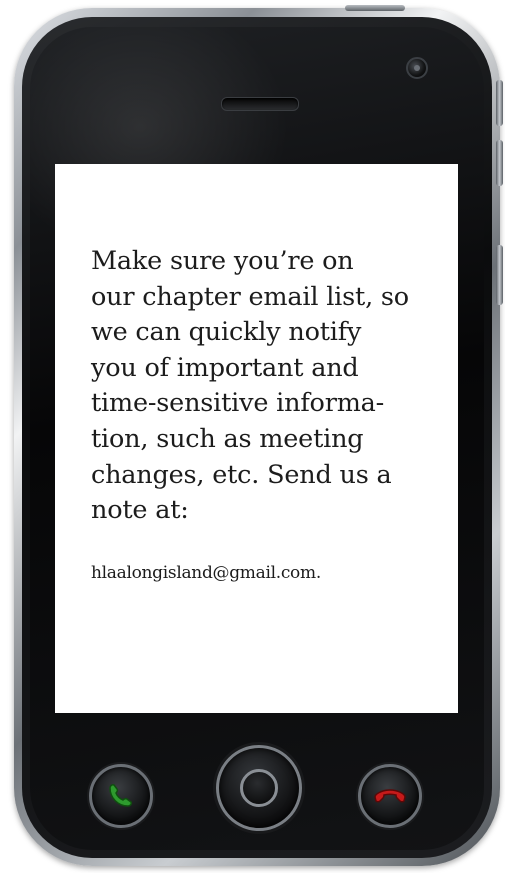 The image size is (505, 873). I want to click on email-address: hlaalongisland@gmail.com., so click(206, 572).